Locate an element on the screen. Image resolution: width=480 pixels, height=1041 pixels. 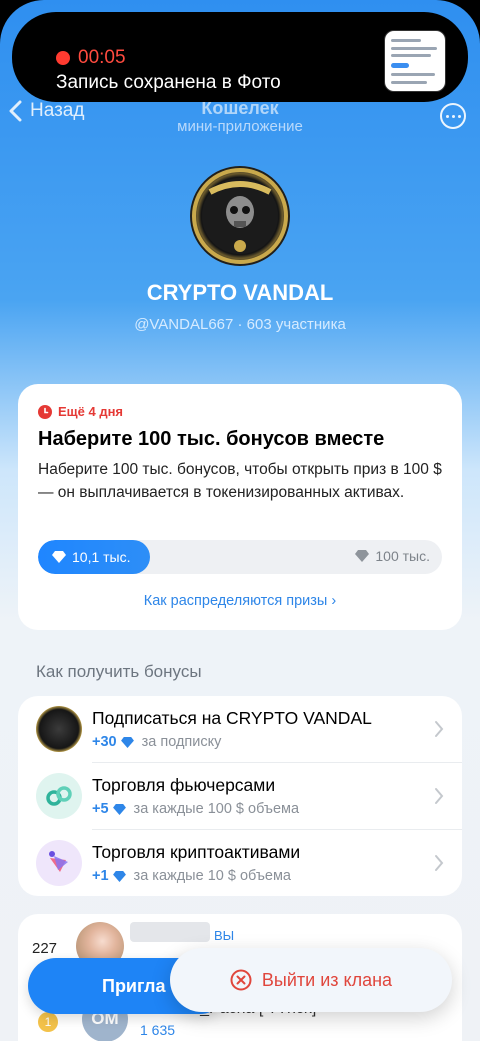
way-title: Торговля фьючерсами is located at coordinates (184, 785).